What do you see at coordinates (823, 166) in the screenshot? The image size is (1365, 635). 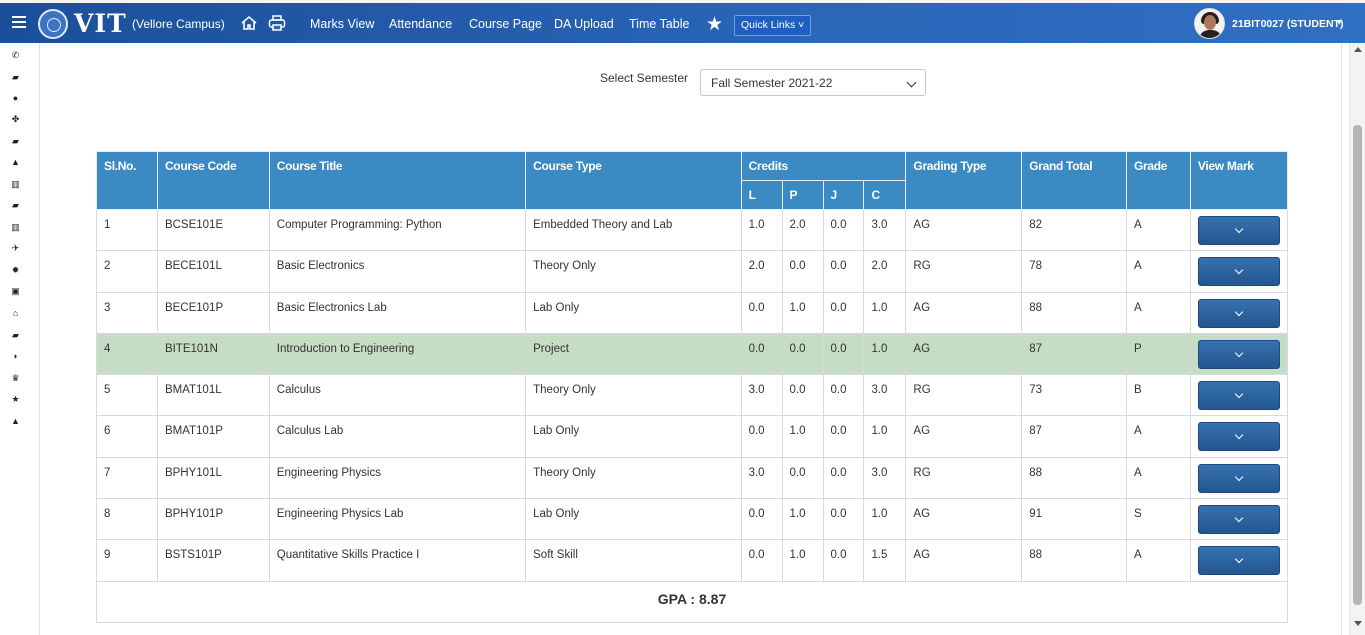 I see `header-credits: Credits` at bounding box center [823, 166].